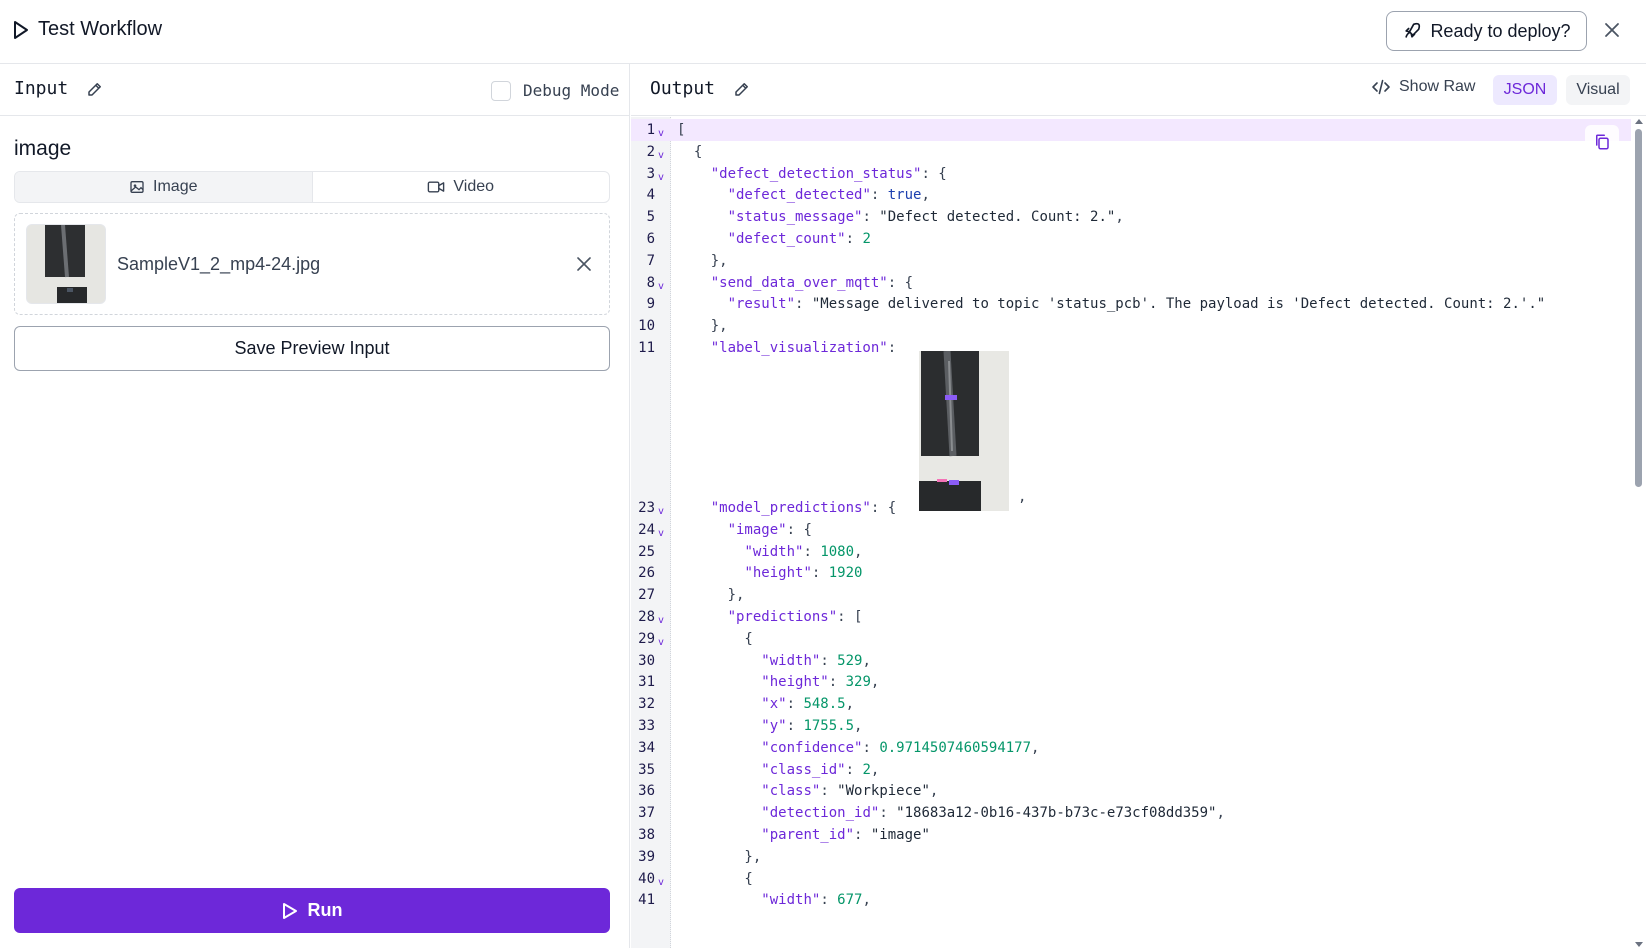  Describe the element at coordinates (770, 617) in the screenshot. I see `code-text: "predictions": [` at that location.